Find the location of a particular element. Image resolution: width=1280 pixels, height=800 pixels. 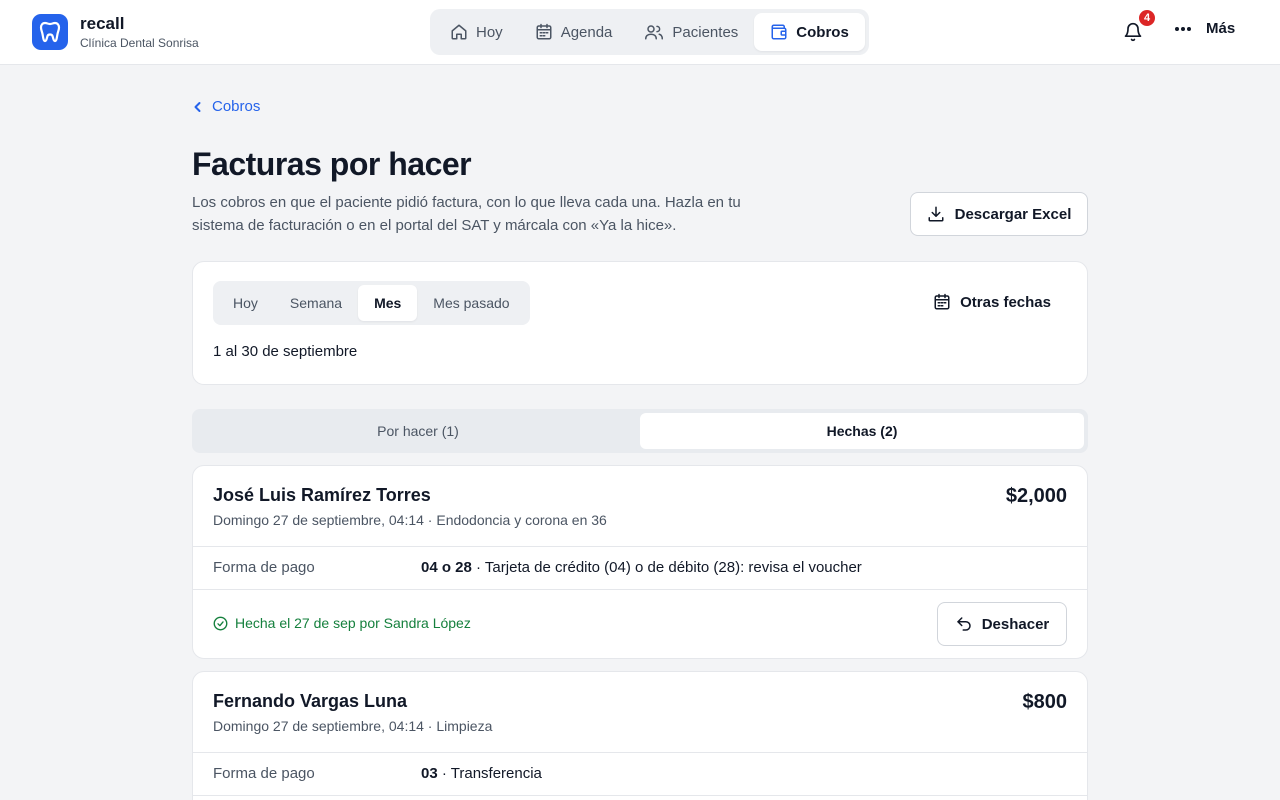

users-icon is located at coordinates (654, 32).